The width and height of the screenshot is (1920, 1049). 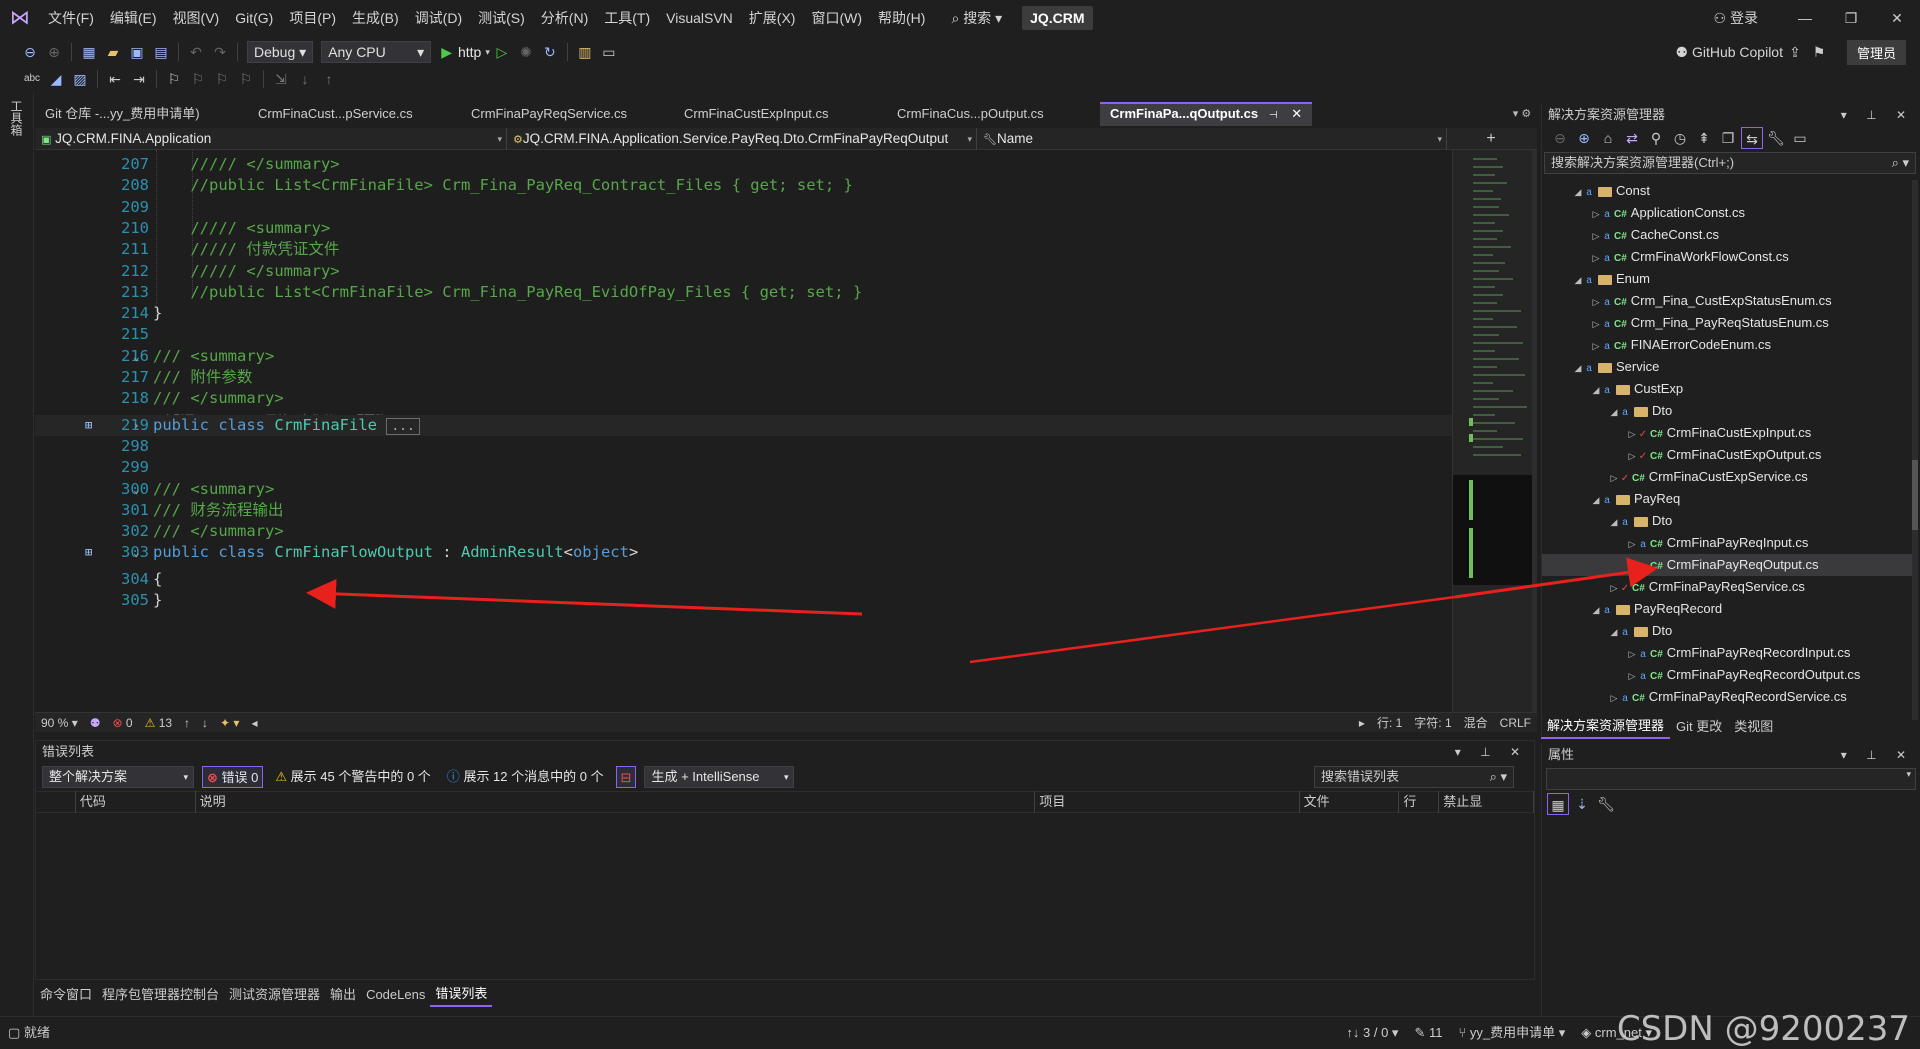 I want to click on filter-icon: ⊟, so click(x=626, y=777).